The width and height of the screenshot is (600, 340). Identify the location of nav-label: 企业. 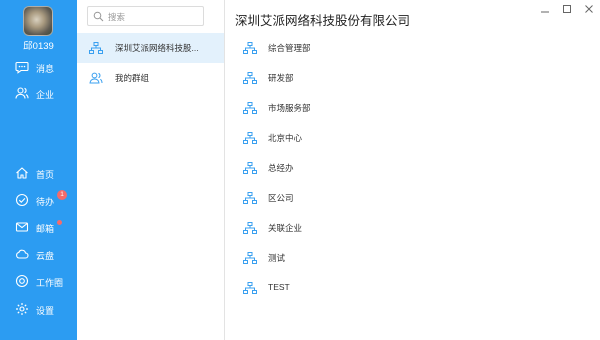
(45, 94).